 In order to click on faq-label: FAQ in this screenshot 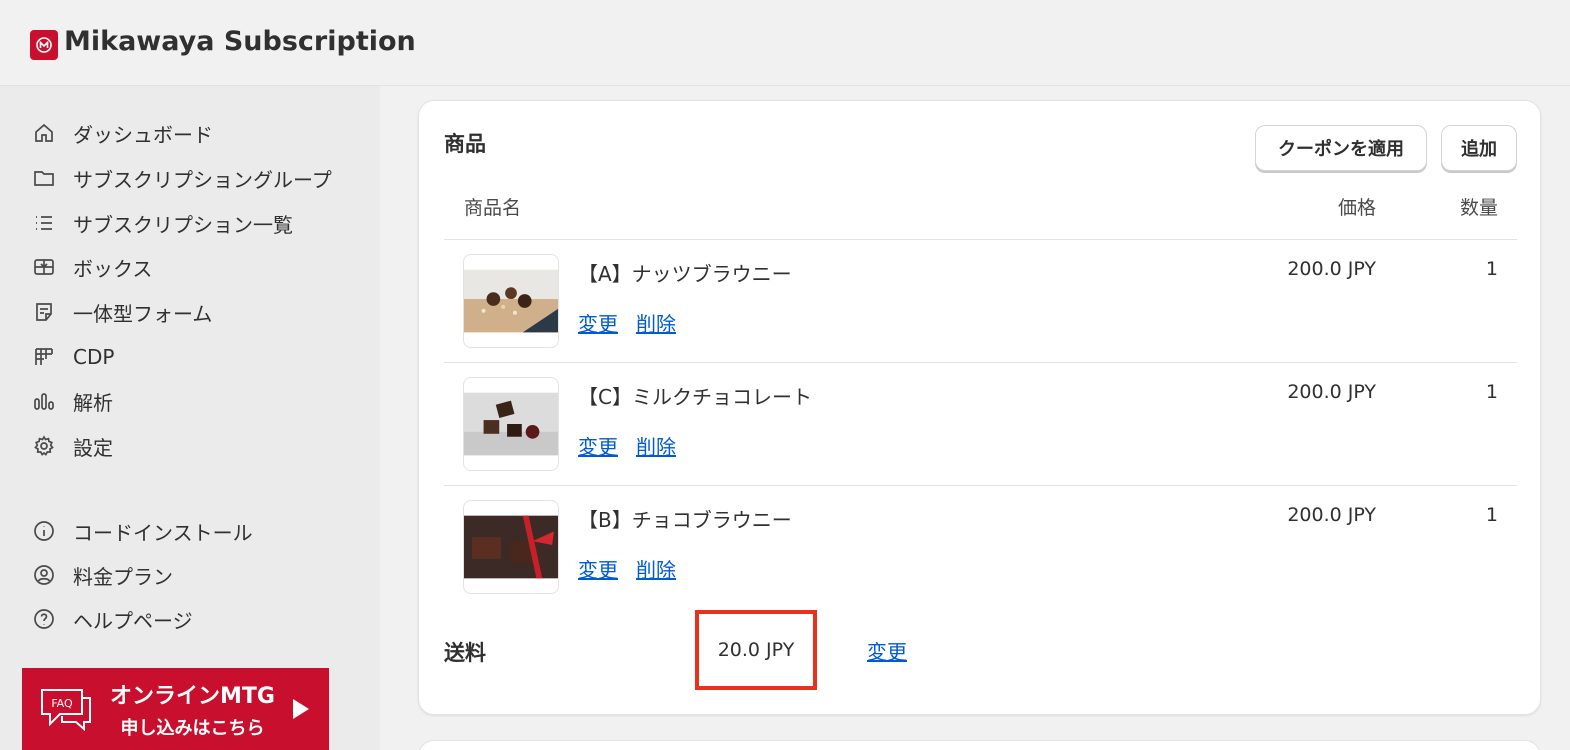, I will do `click(62, 703)`.